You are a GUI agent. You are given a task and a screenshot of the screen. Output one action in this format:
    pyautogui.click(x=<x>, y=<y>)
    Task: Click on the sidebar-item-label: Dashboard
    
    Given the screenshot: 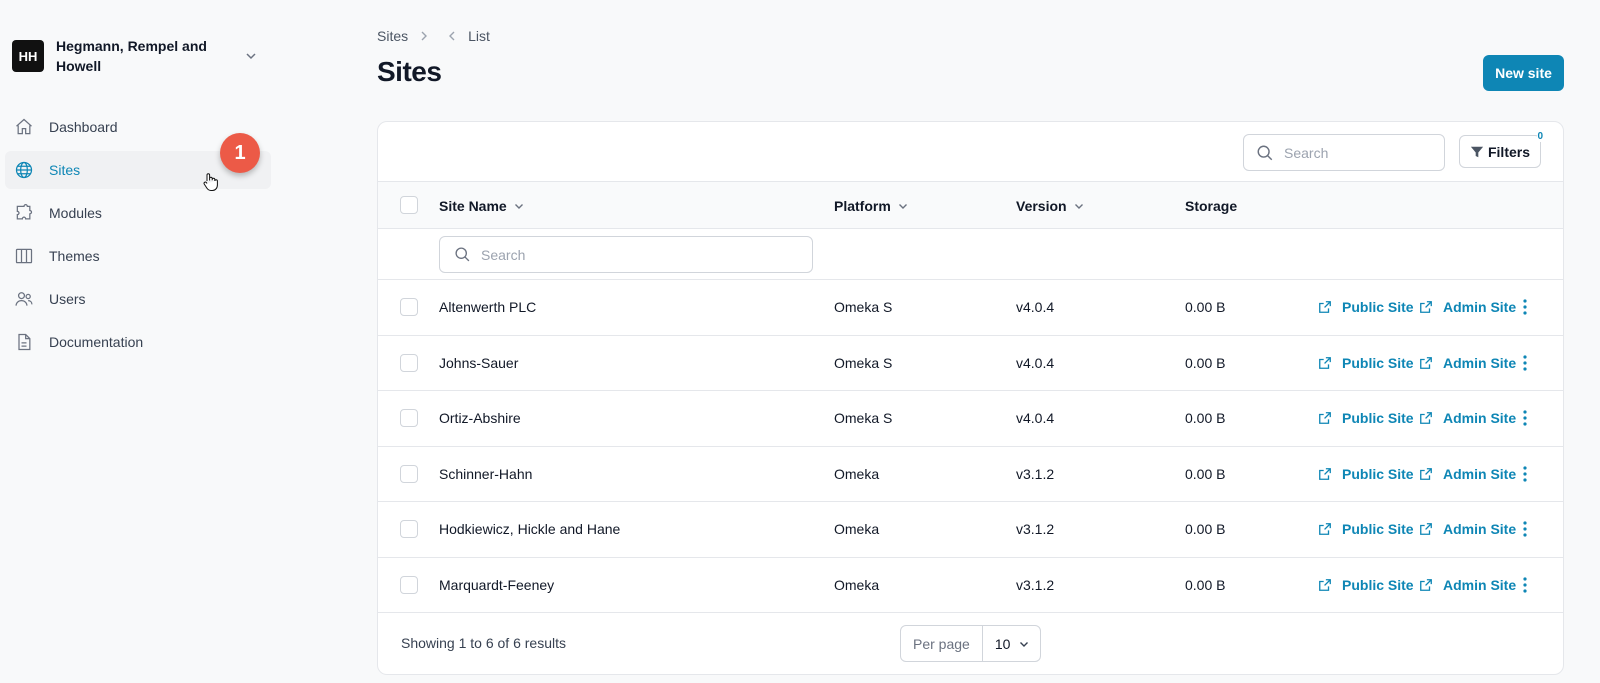 What is the action you would take?
    pyautogui.click(x=83, y=127)
    